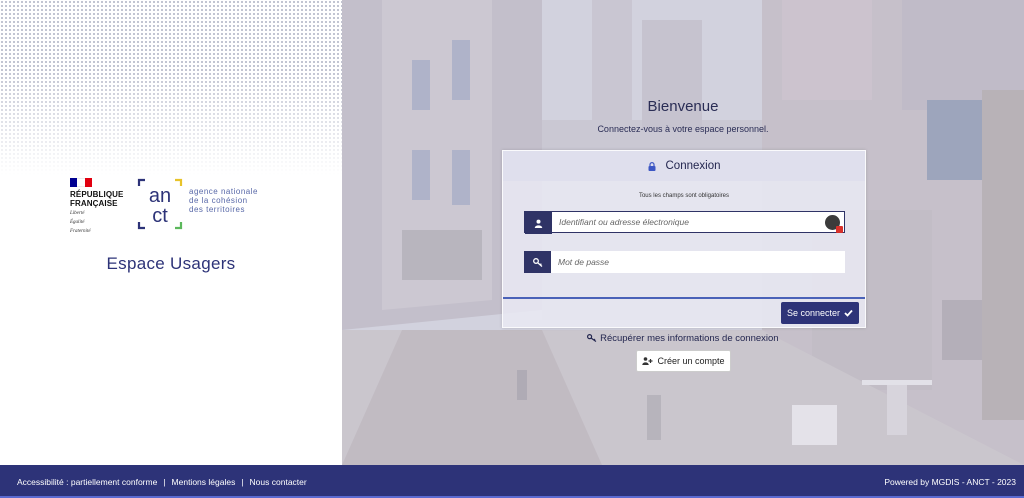 Image resolution: width=1024 pixels, height=498 pixels. Describe the element at coordinates (160, 196) in the screenshot. I see `anct-top-letters: an` at that location.